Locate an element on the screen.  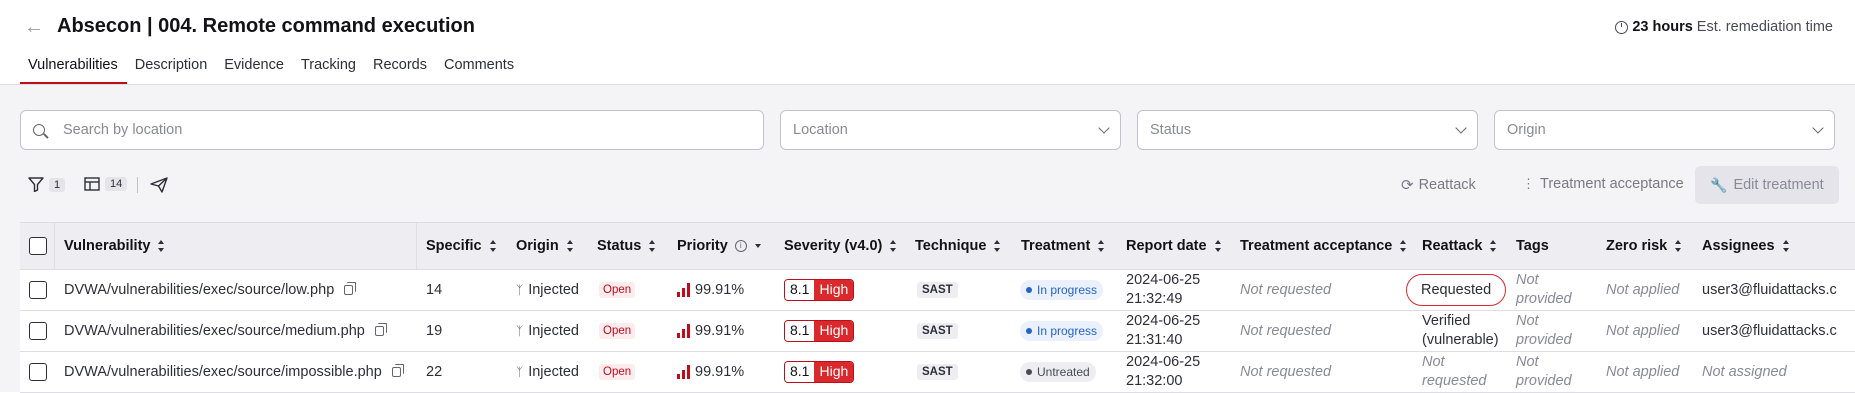
severity-badge: 8.1 High is located at coordinates (819, 372).